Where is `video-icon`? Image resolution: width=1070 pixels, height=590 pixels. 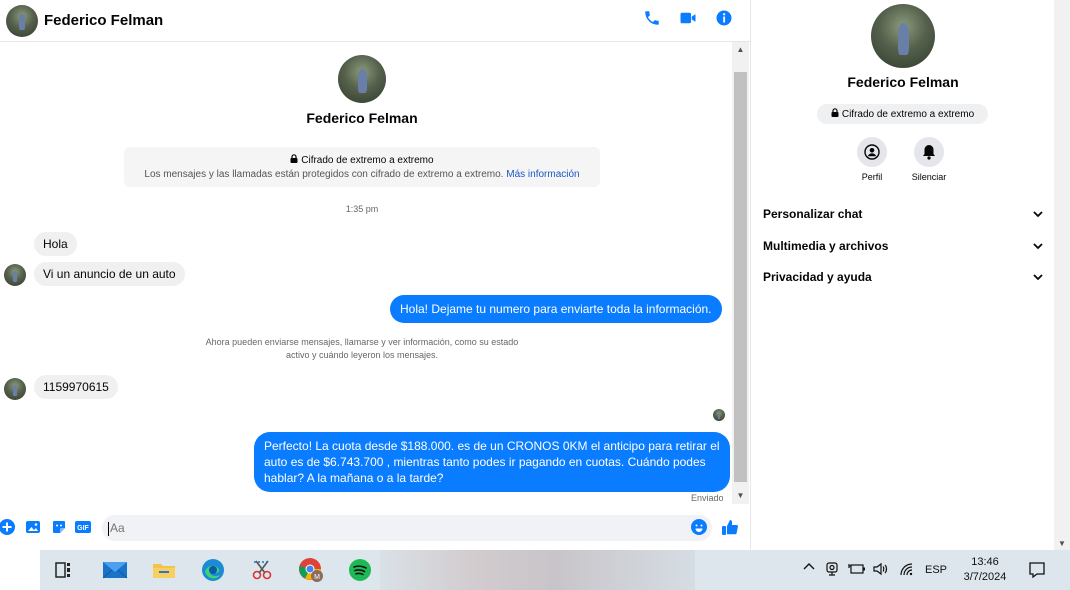
video-icon is located at coordinates (688, 18).